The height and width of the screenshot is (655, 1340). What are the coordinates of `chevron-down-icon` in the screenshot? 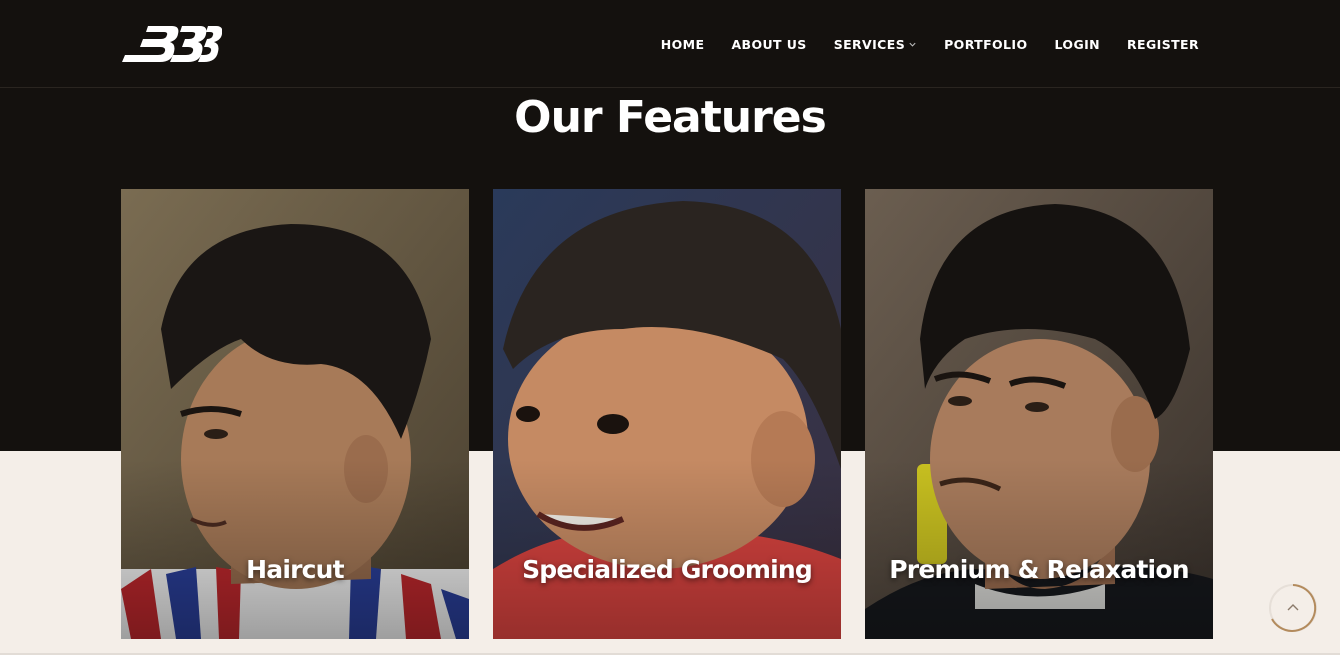 It's located at (912, 44).